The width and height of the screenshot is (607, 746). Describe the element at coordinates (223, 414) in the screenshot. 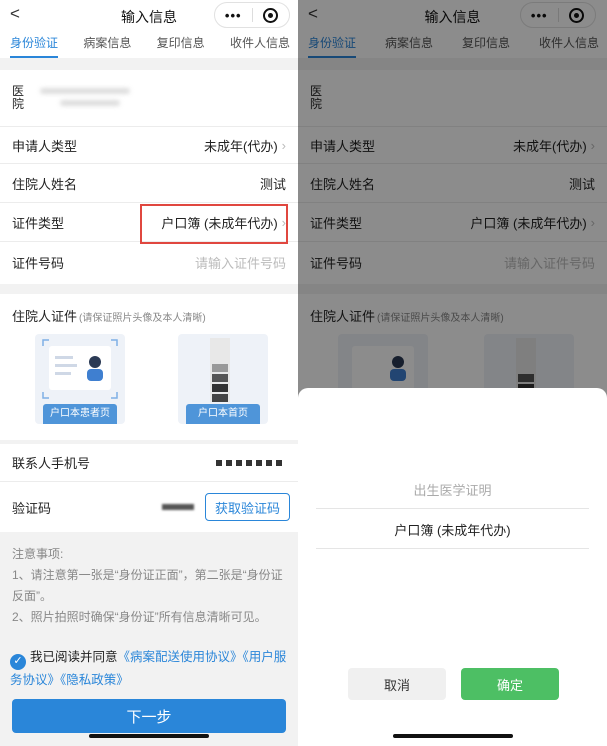

I see `upload-card-caption: 户口本首页` at that location.